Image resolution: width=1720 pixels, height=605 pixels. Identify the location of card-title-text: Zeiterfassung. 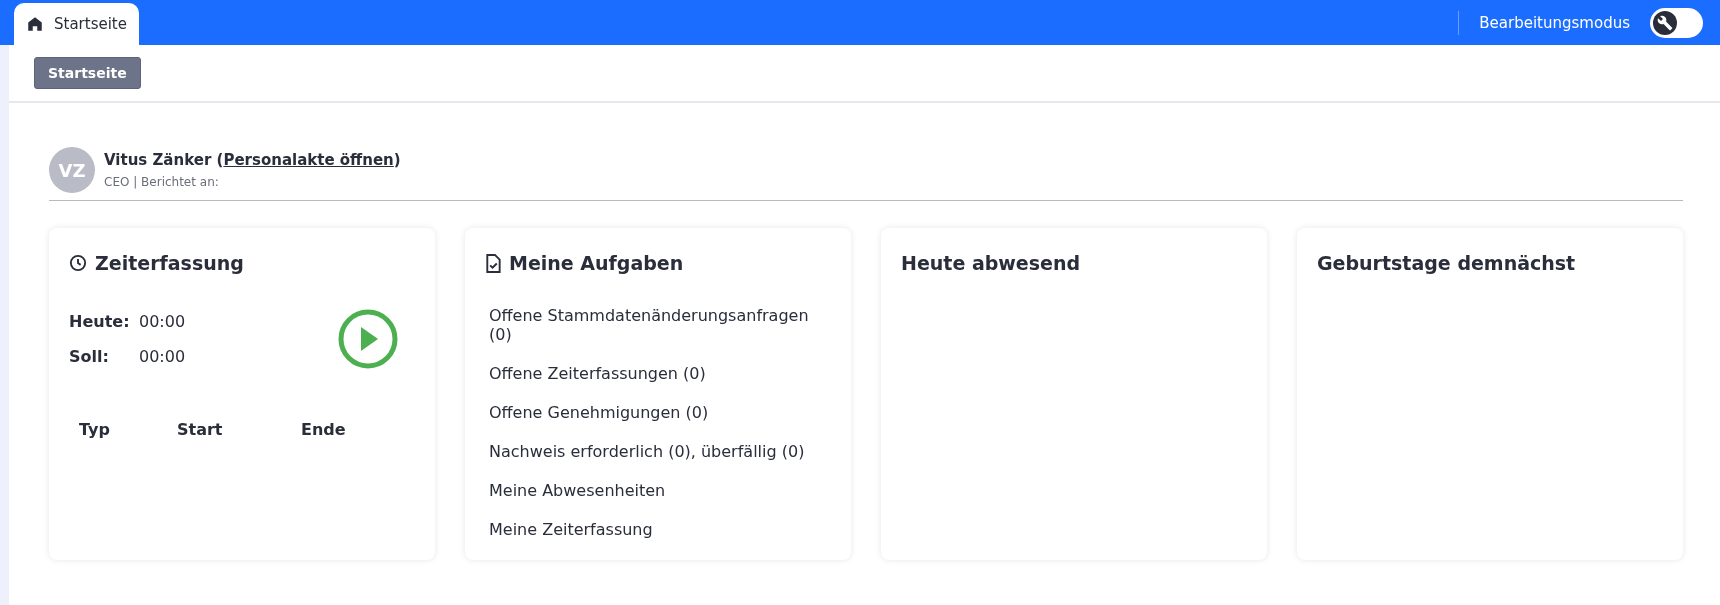
(169, 263).